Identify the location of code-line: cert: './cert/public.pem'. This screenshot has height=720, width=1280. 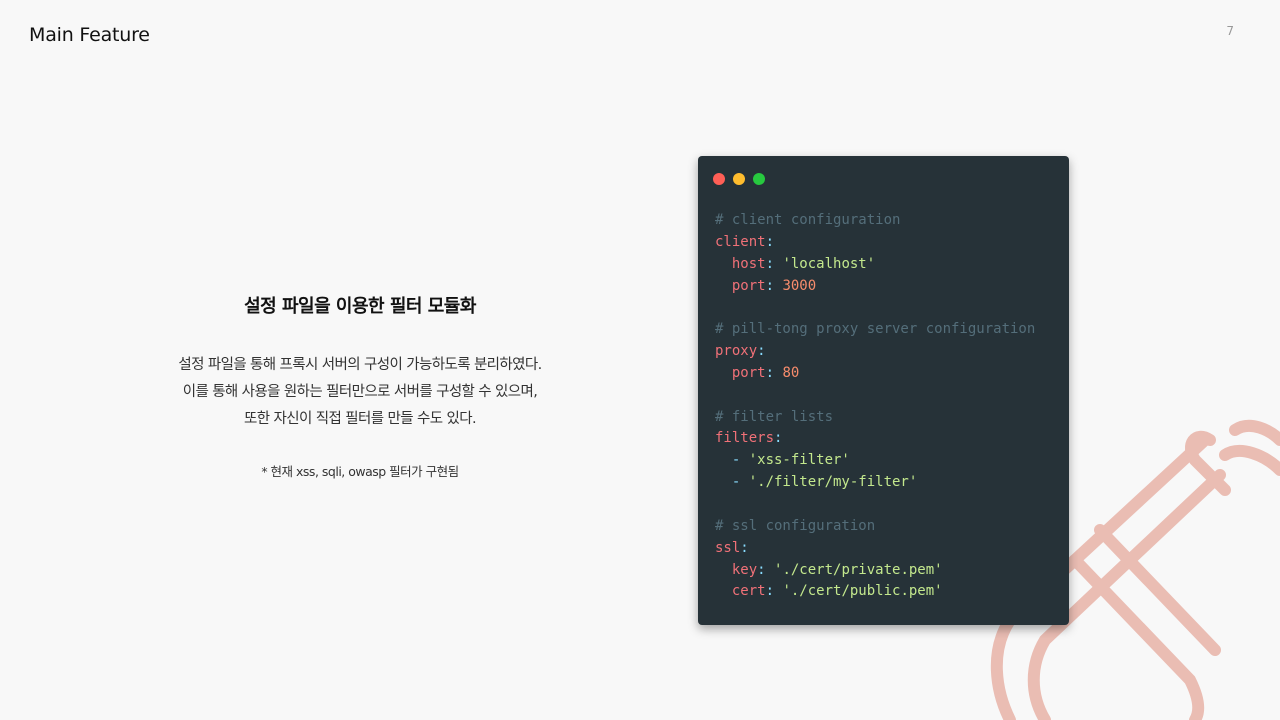
(875, 592).